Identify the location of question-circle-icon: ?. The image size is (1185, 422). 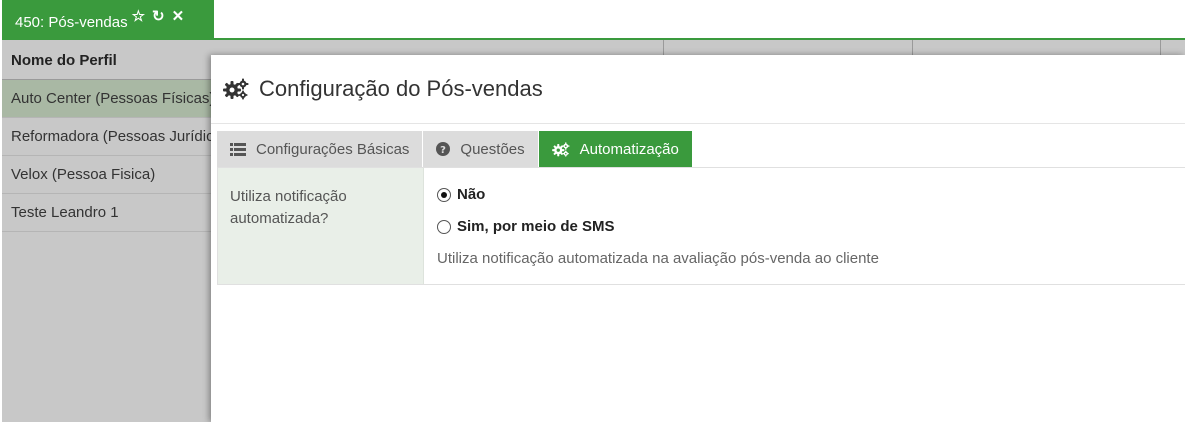
(443, 149).